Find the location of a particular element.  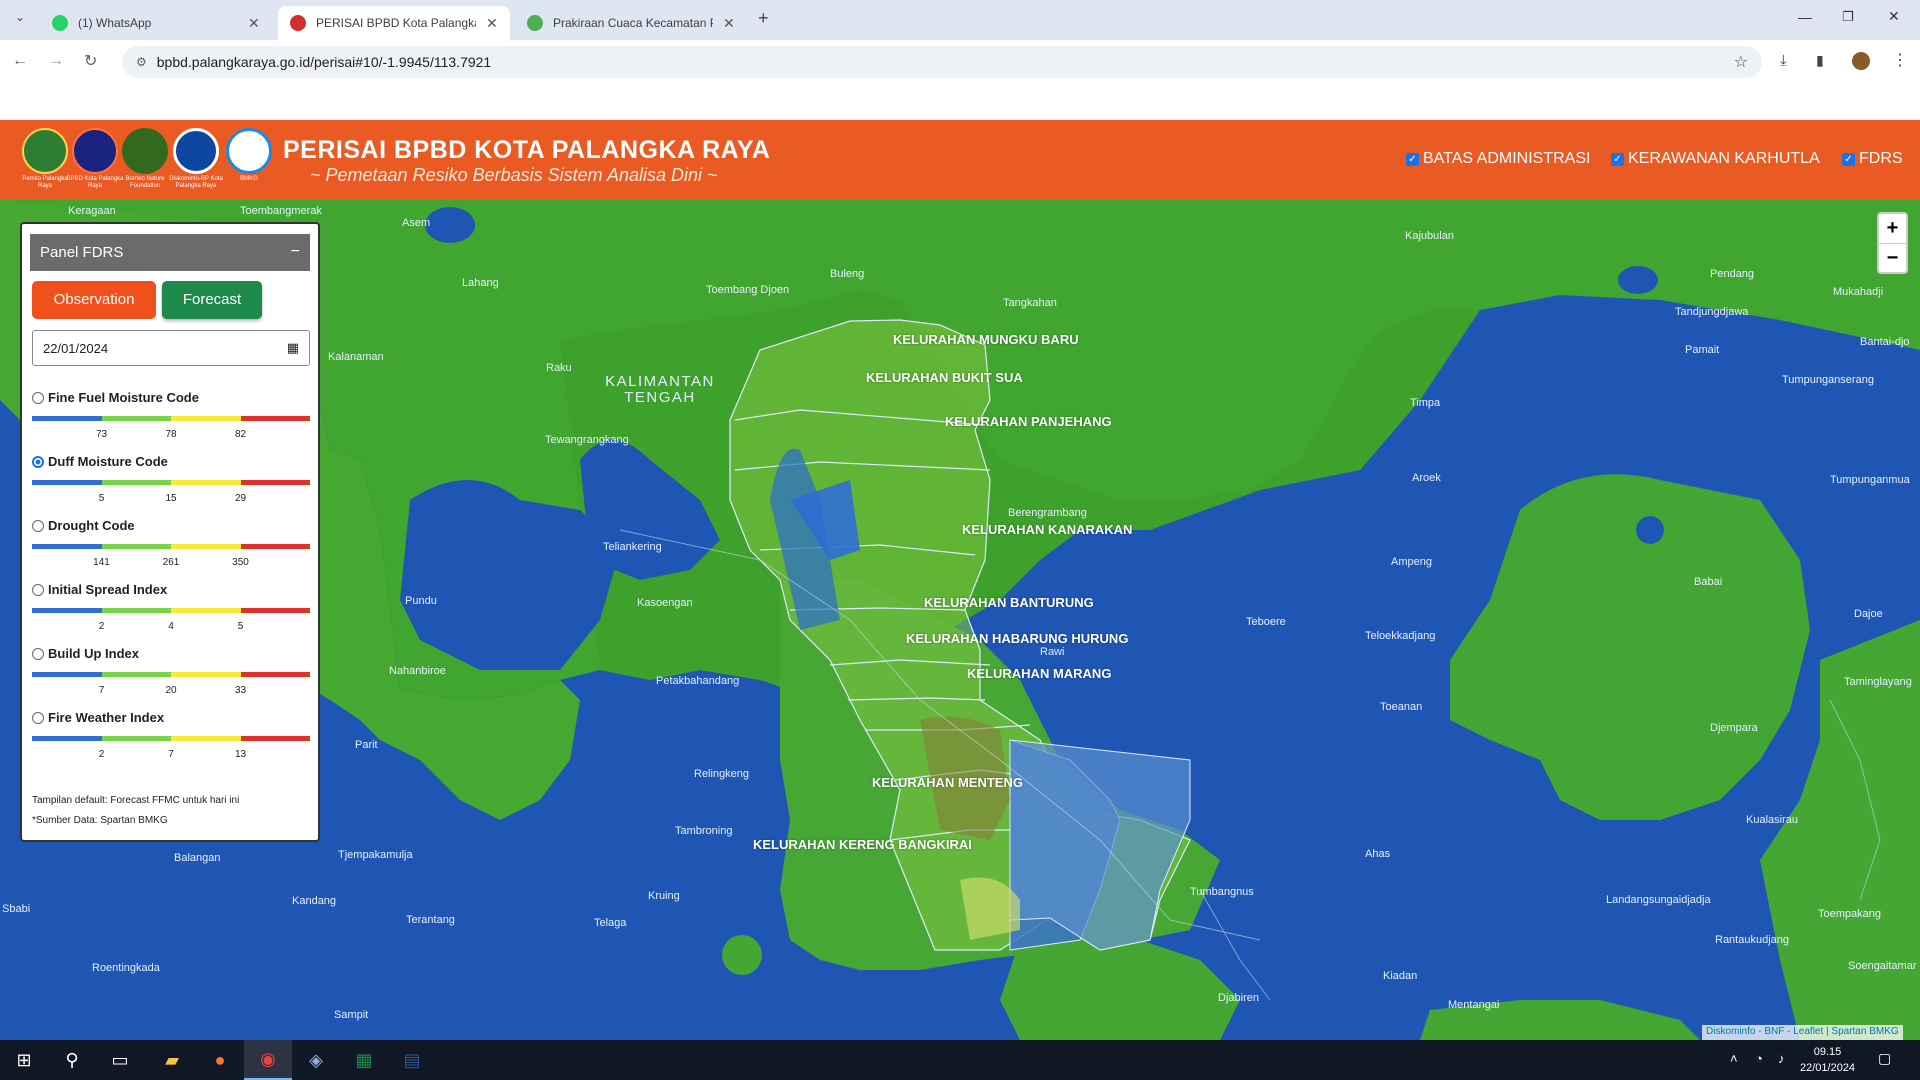

bookmark-star-icon: ☆ is located at coordinates (1741, 62).